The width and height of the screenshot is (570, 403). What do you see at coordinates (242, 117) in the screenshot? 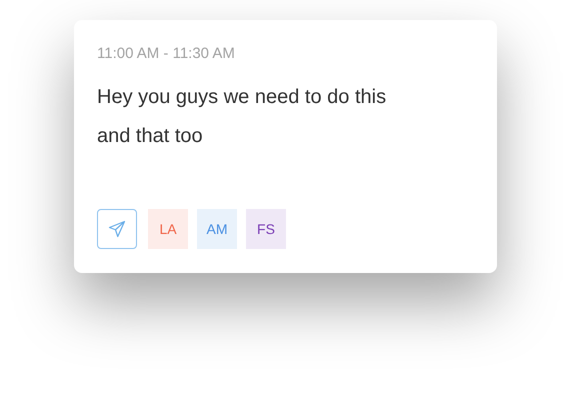
I see `event-message: Hey you guys we need to do this and that too` at bounding box center [242, 117].